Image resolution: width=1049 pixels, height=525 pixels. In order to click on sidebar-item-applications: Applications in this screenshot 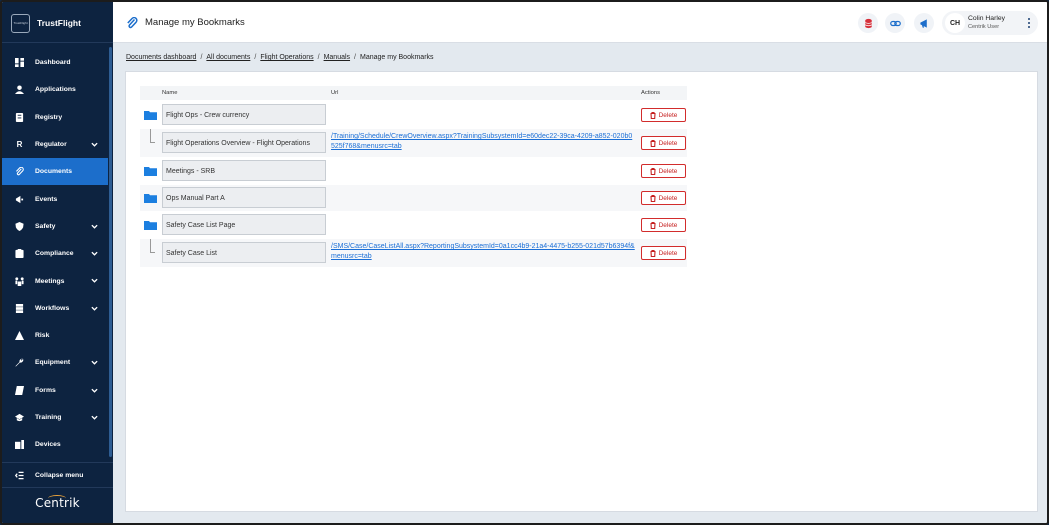, I will do `click(57, 89)`.